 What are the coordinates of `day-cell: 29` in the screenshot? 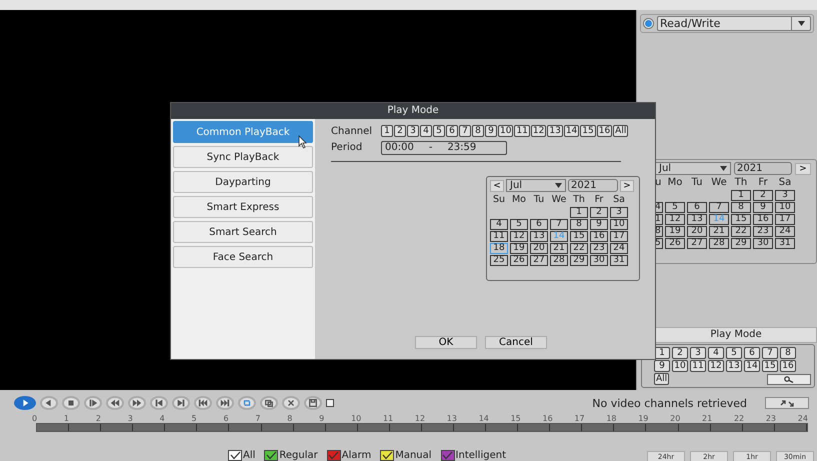 It's located at (741, 243).